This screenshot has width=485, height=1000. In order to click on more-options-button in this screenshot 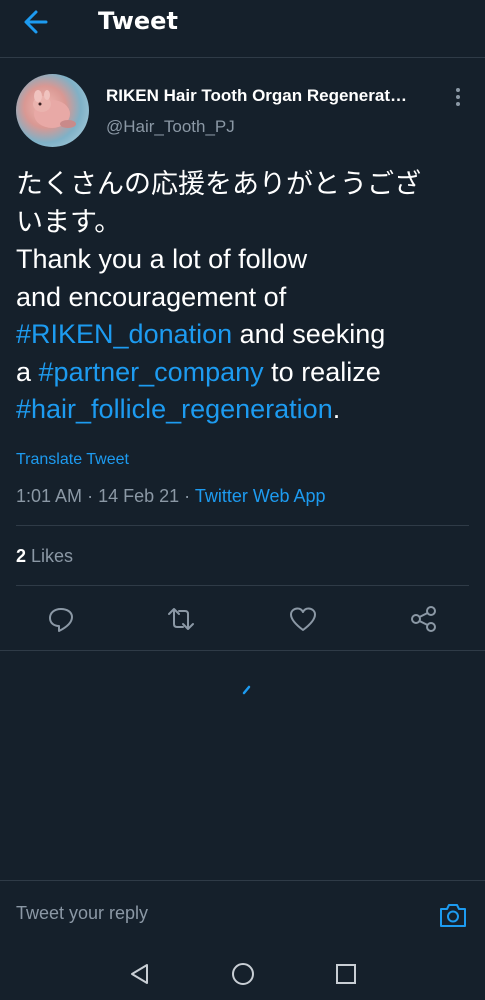, I will do `click(458, 97)`.